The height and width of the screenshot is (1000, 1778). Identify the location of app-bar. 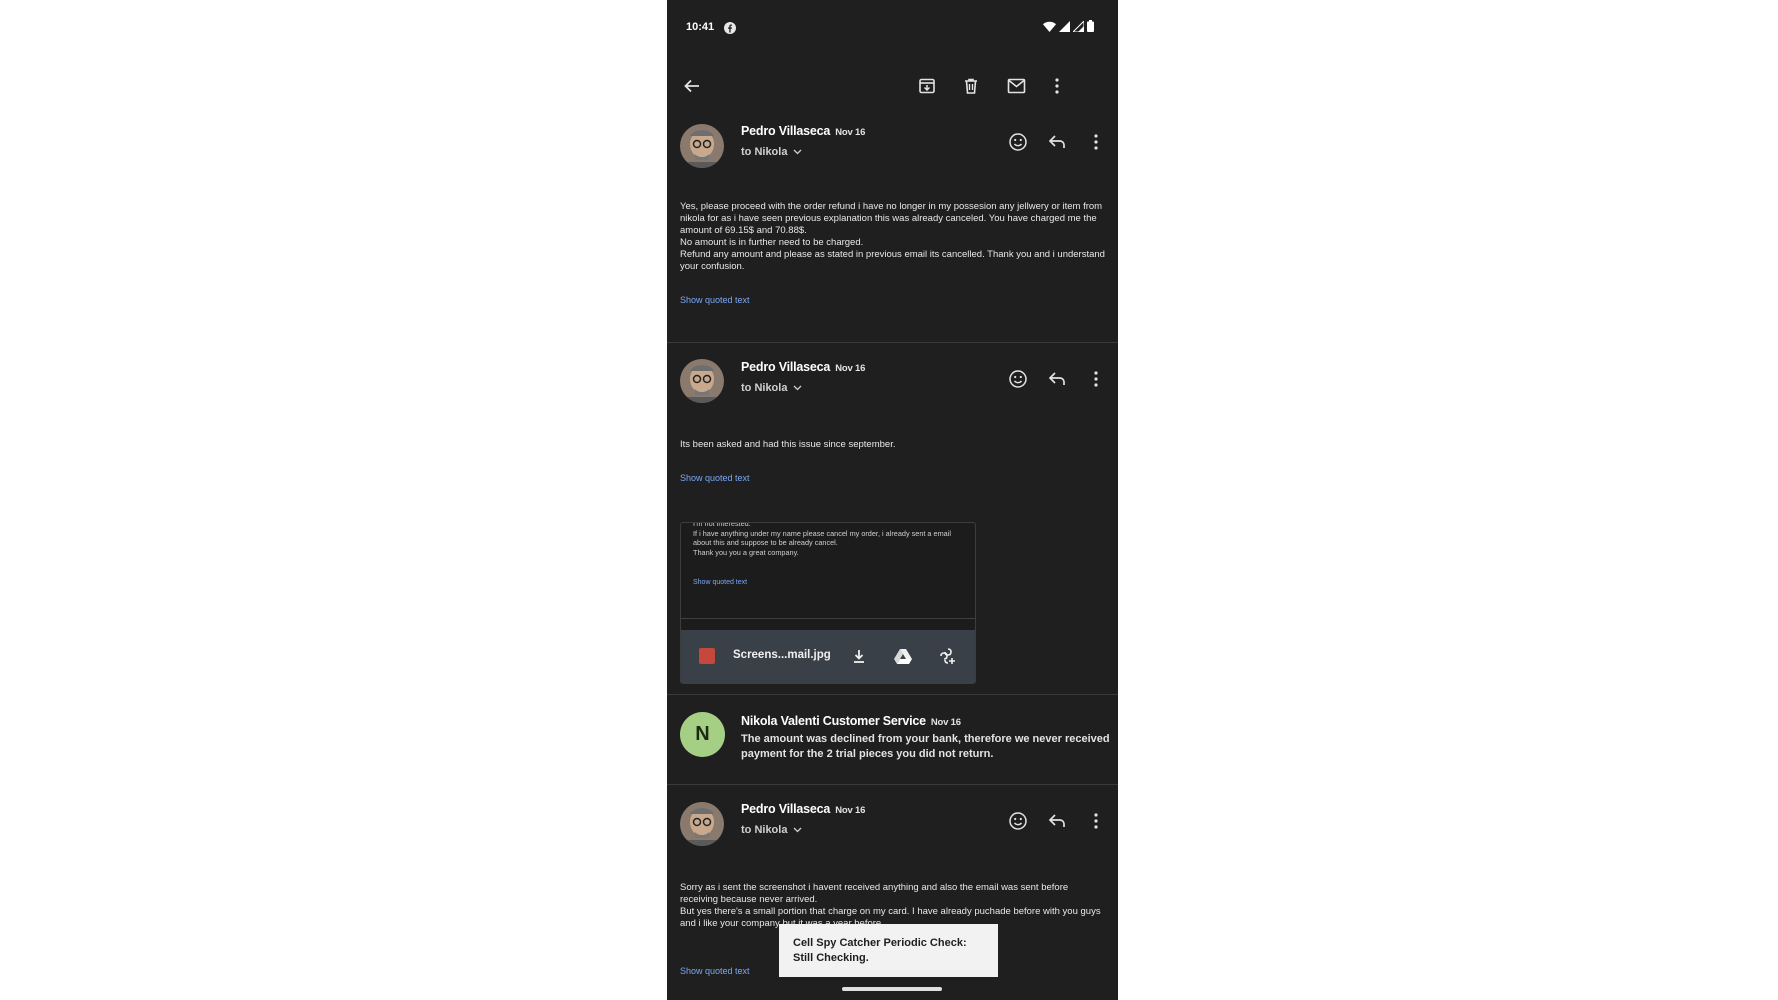
(892, 86).